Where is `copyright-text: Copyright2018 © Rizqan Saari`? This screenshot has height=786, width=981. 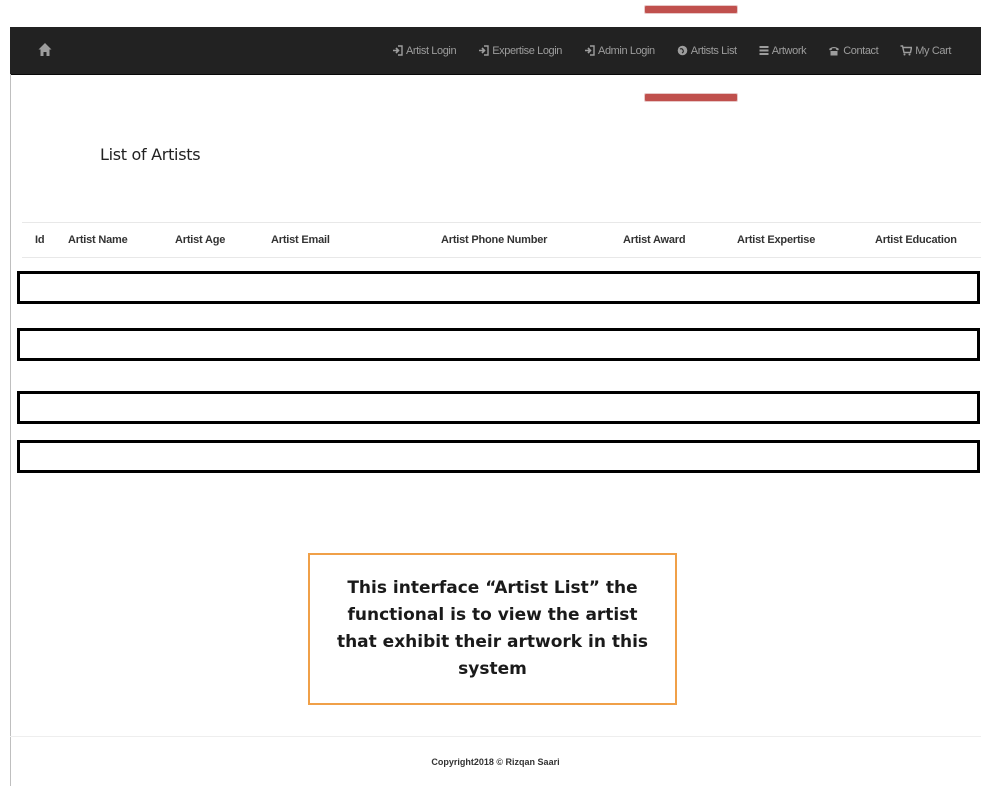
copyright-text: Copyright2018 © Rizqan Saari is located at coordinates (495, 762).